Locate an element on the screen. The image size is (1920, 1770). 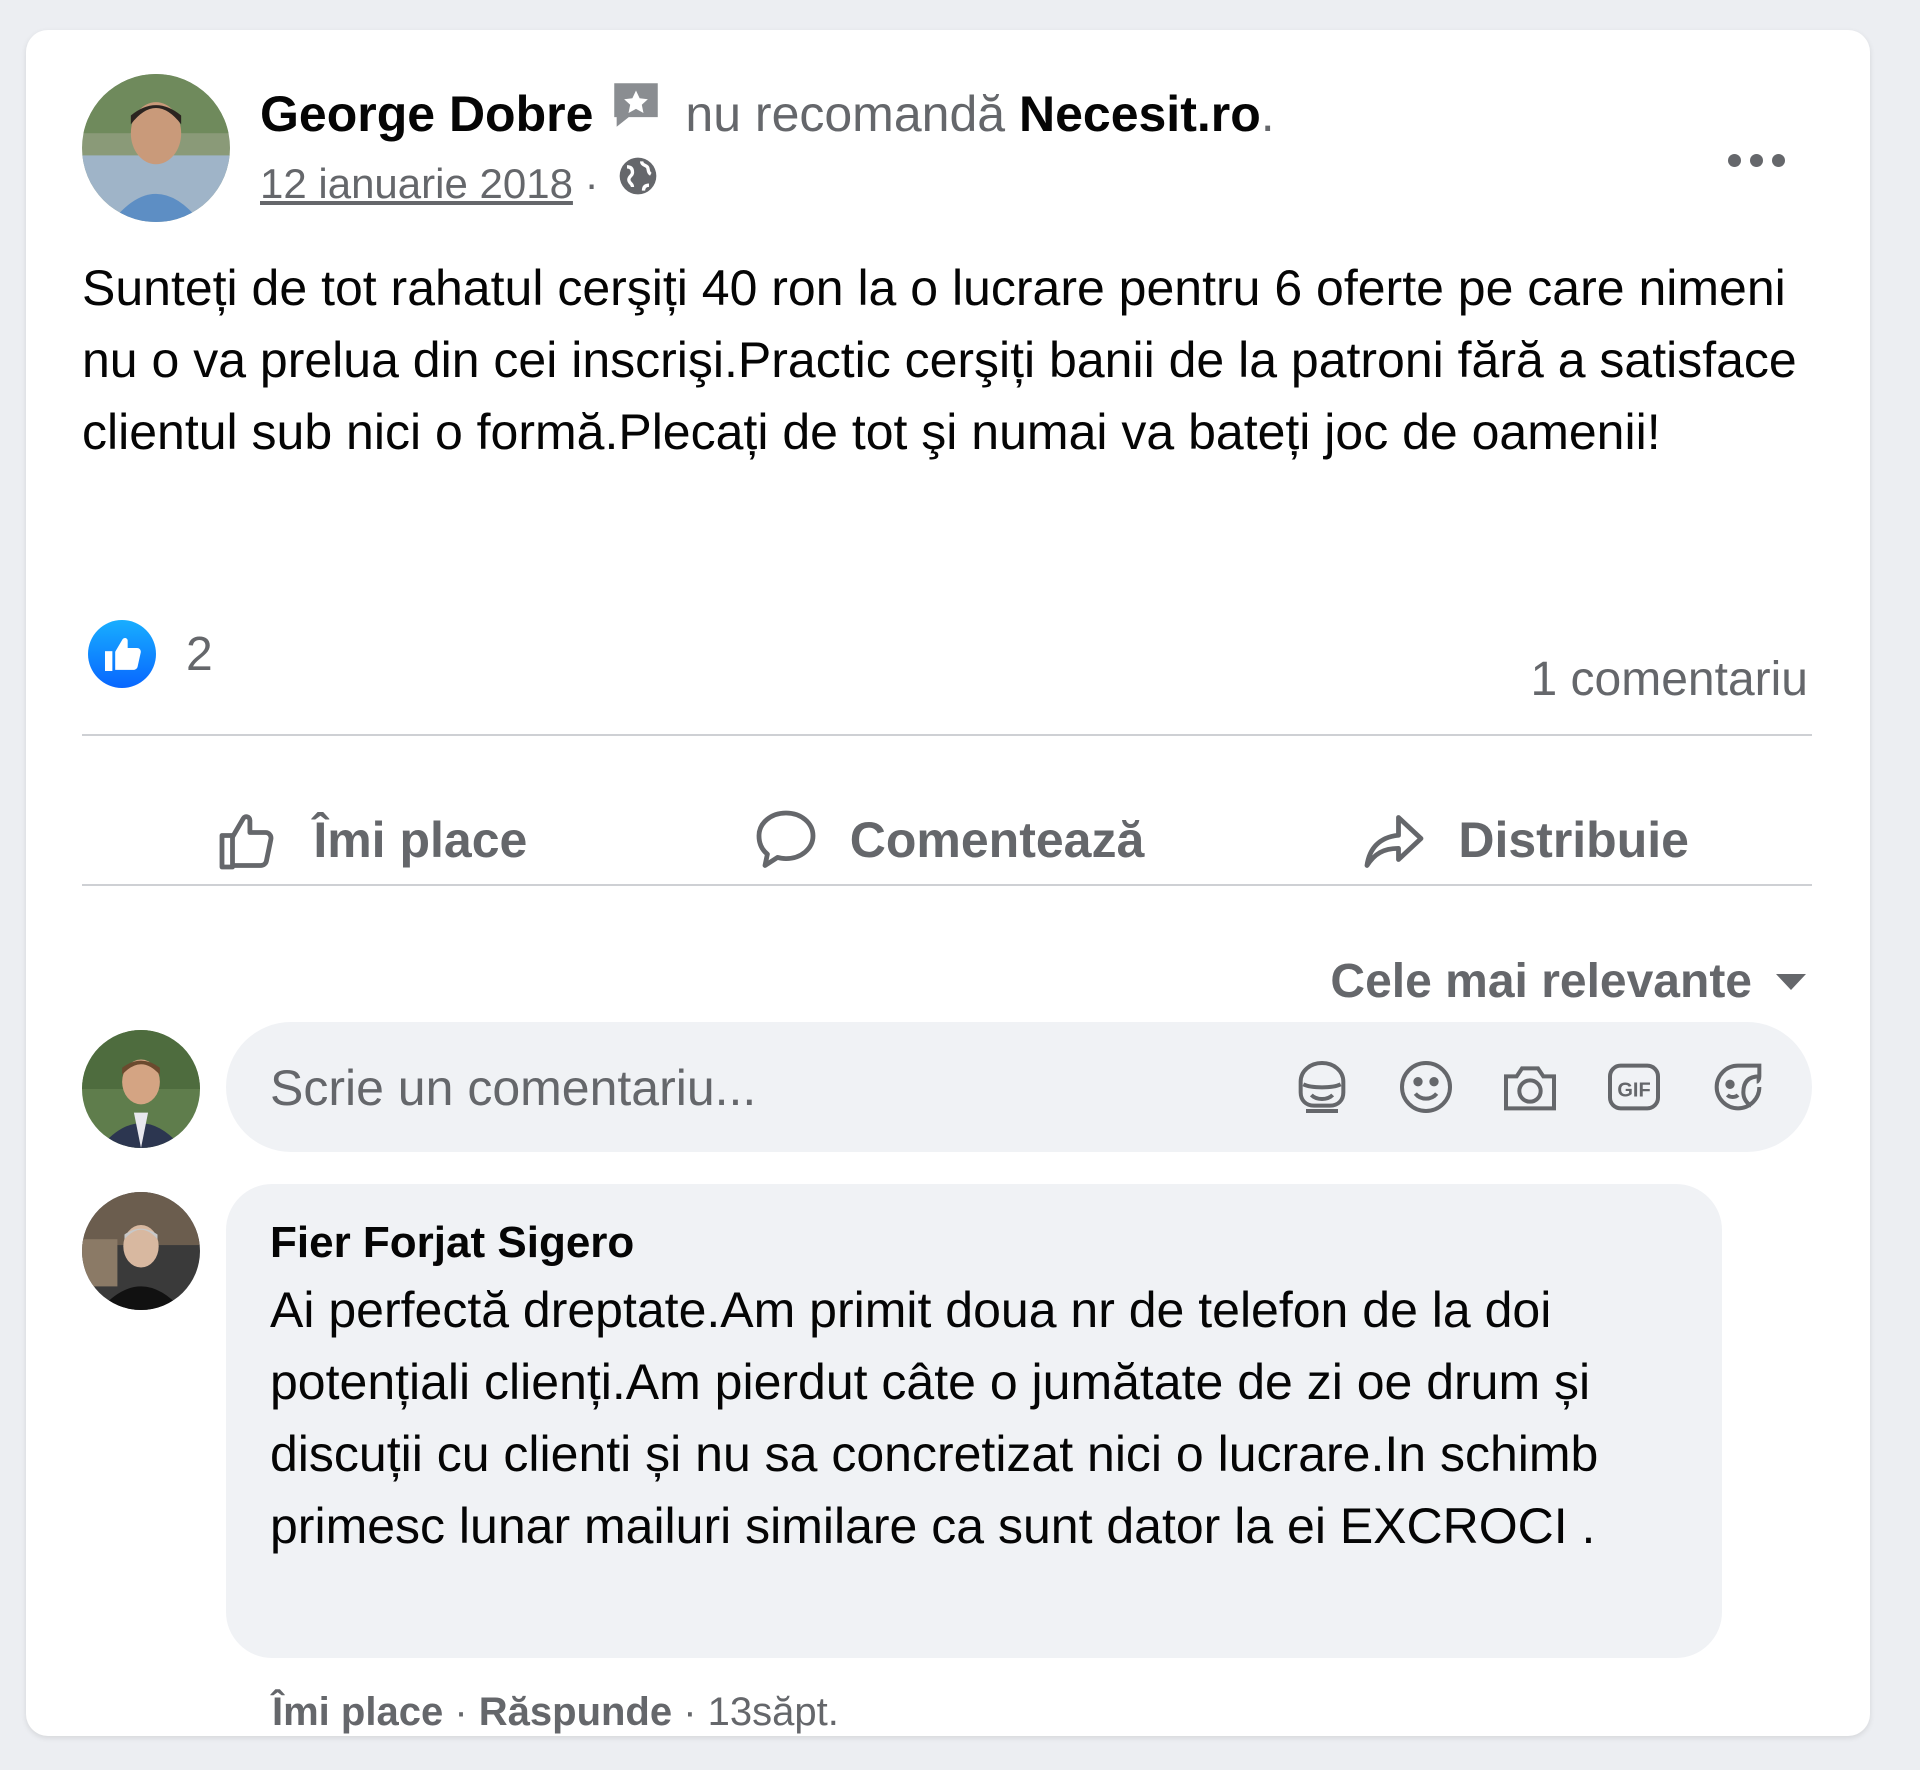
svg-text: GIF is located at coordinates (1633, 1091).